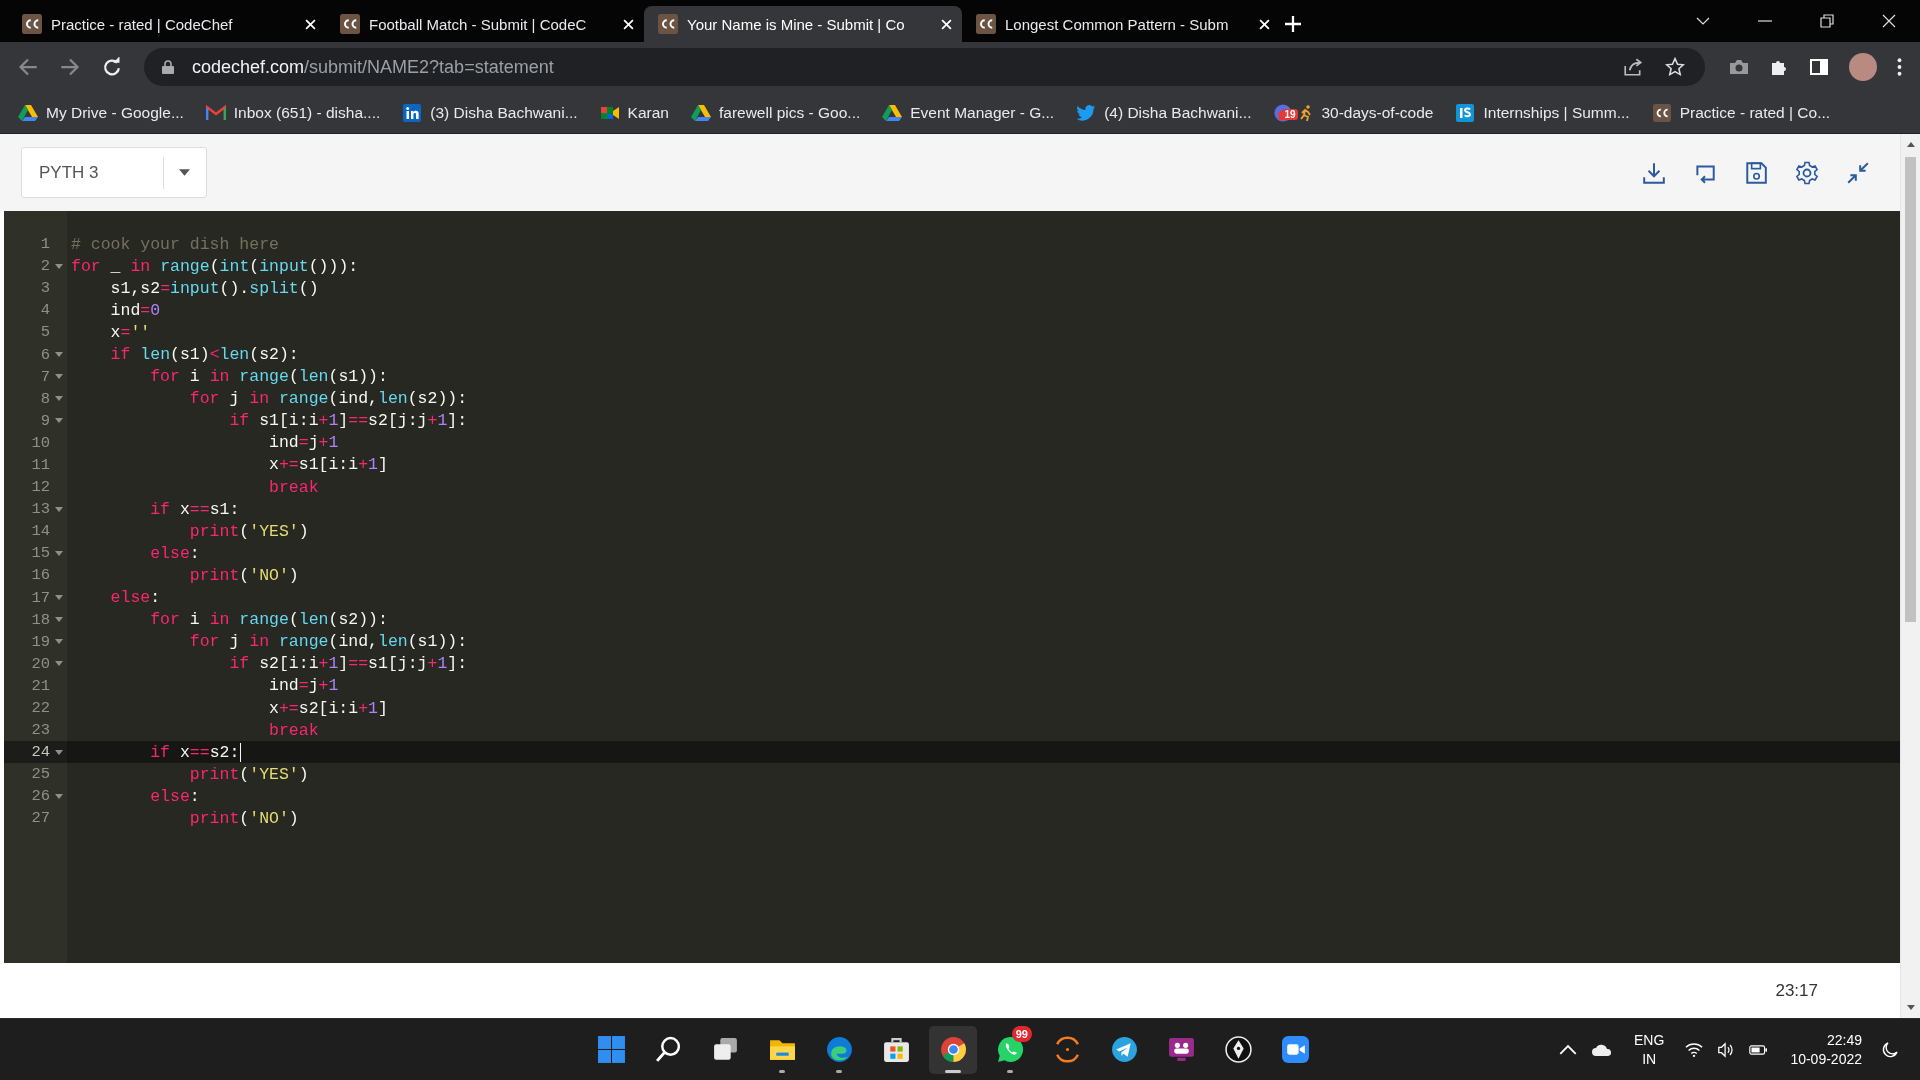 Image resolution: width=1920 pixels, height=1080 pixels. Describe the element at coordinates (1889, 21) in the screenshot. I see `close-icon` at that location.